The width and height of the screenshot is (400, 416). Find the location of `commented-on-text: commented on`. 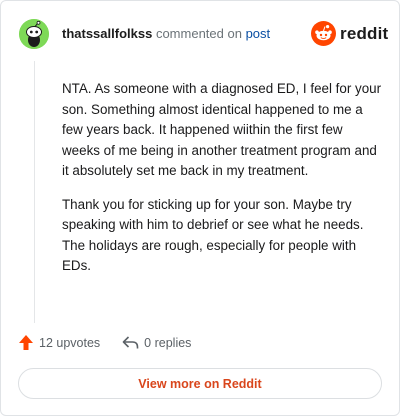

commented-on-text: commented on is located at coordinates (198, 33).